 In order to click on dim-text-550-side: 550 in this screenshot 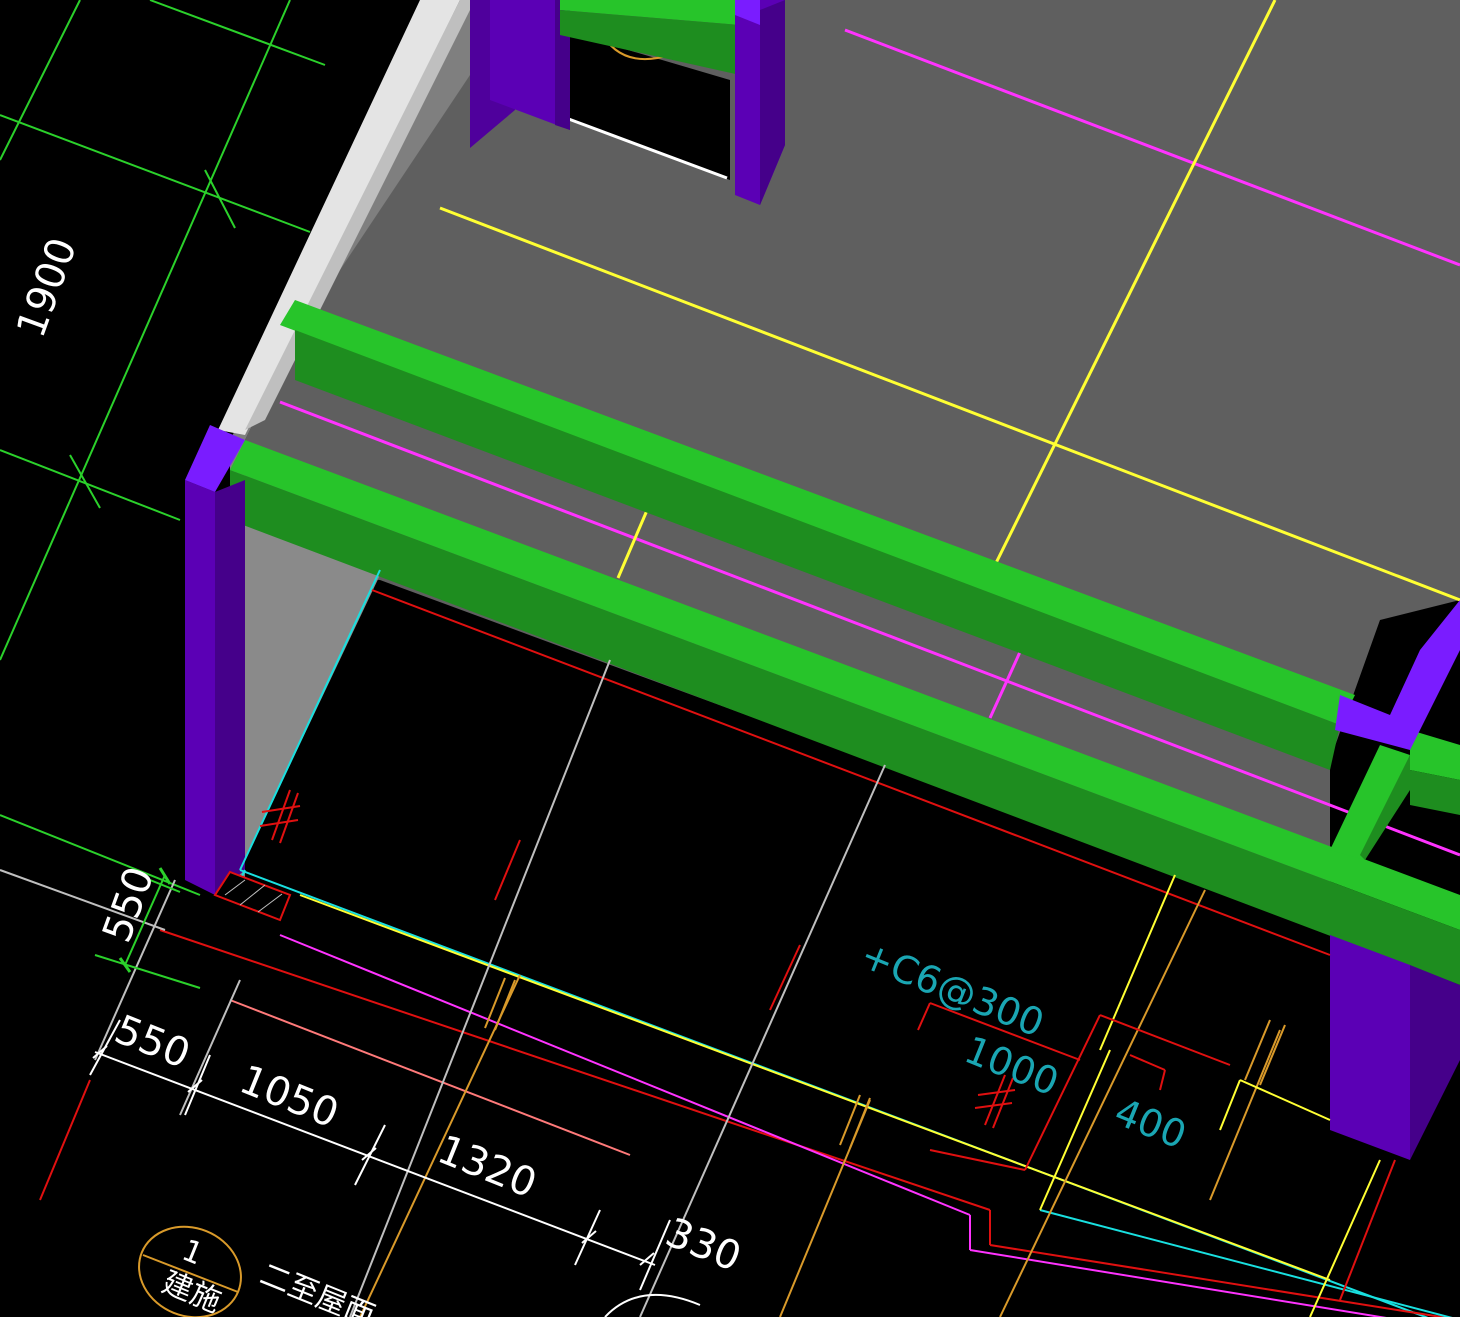, I will do `click(128, 904)`.